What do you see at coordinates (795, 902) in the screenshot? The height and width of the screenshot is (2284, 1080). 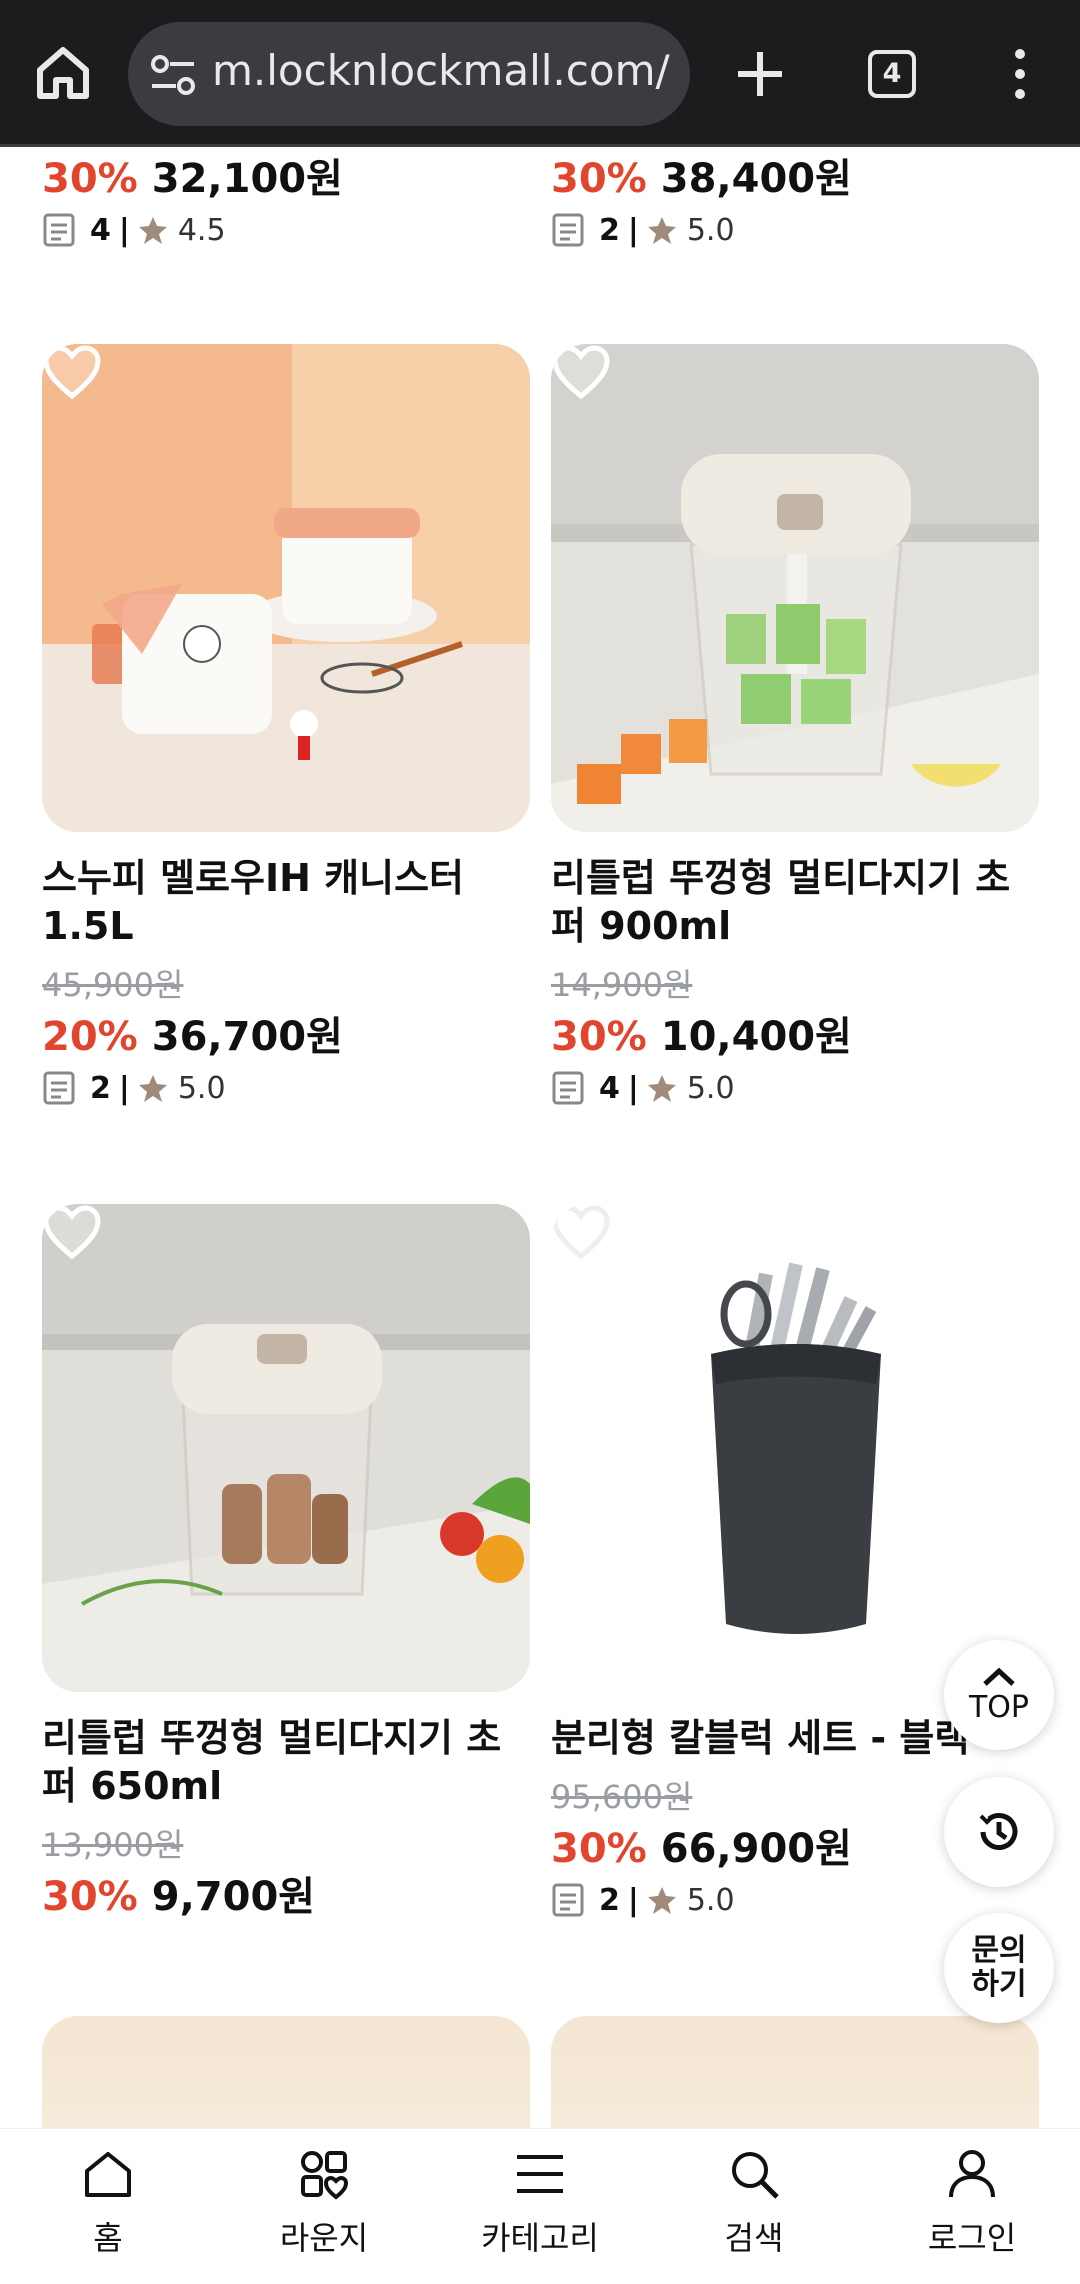 I see `product-name: 리틀럽 뚜껑형 멀티다지기 초퍼 900ml` at bounding box center [795, 902].